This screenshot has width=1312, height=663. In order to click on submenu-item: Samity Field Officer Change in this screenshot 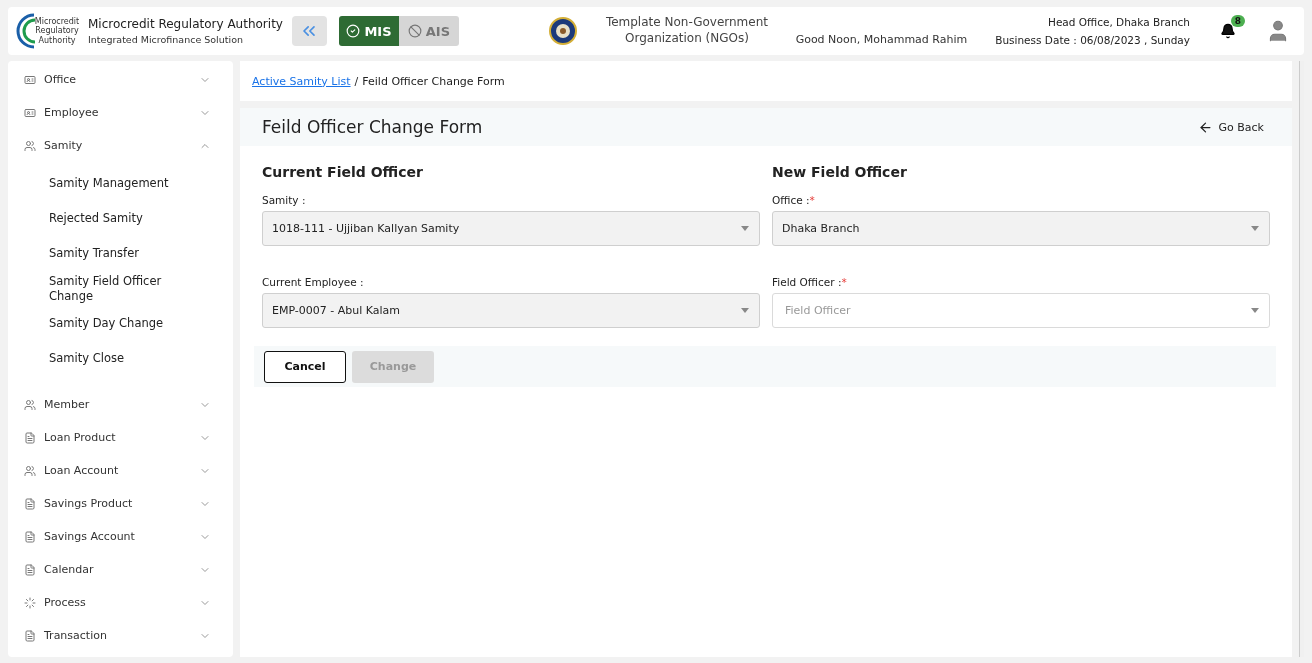, I will do `click(114, 288)`.